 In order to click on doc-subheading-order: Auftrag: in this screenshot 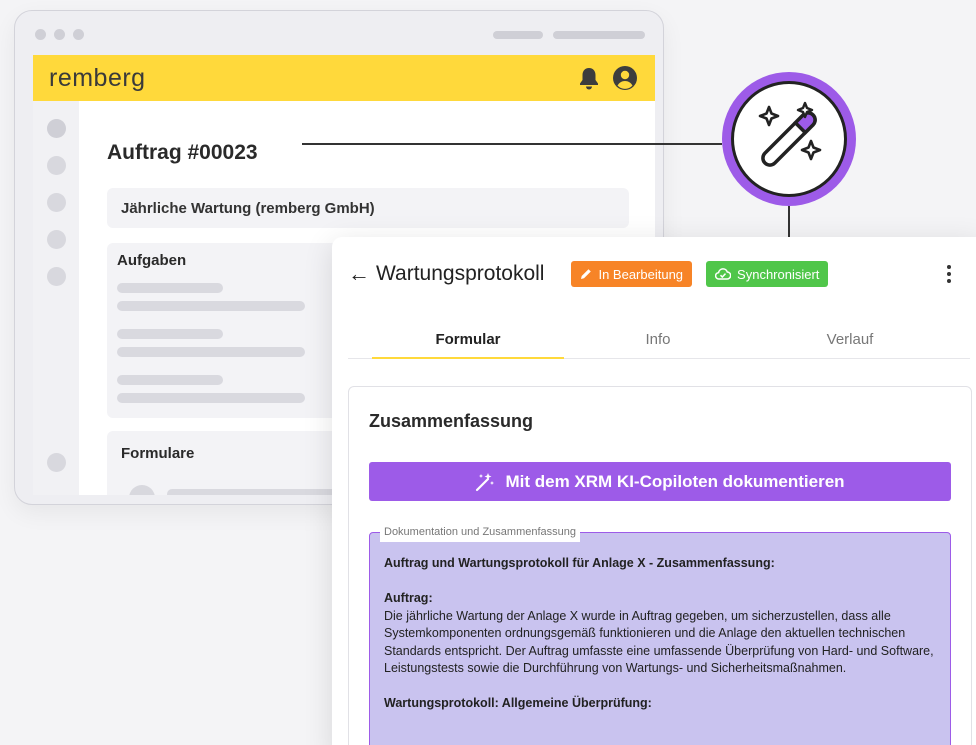, I will do `click(408, 598)`.